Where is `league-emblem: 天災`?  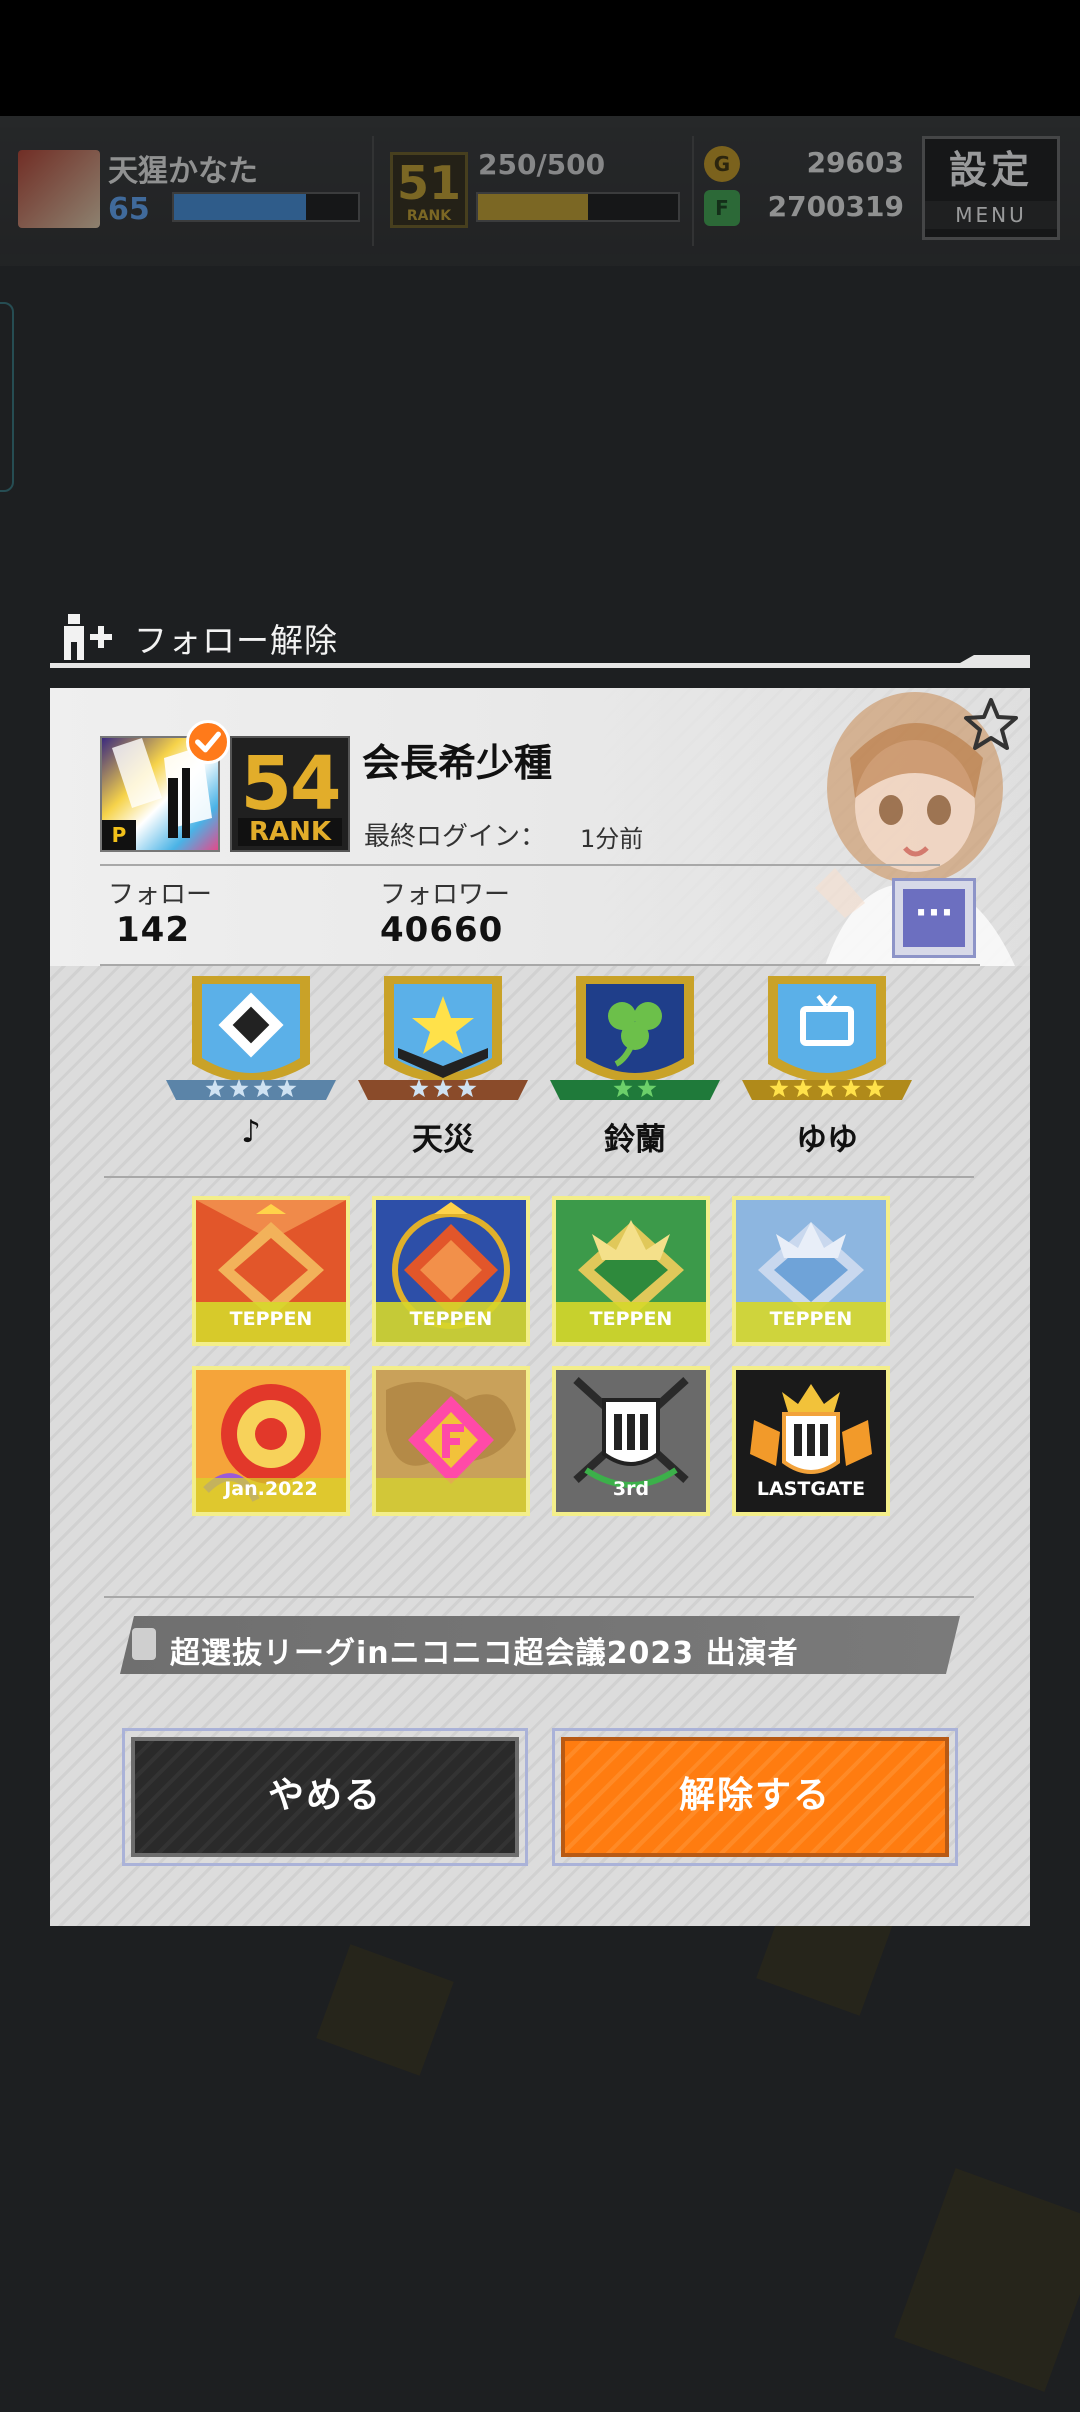
league-emblem: 天災 is located at coordinates (443, 1066).